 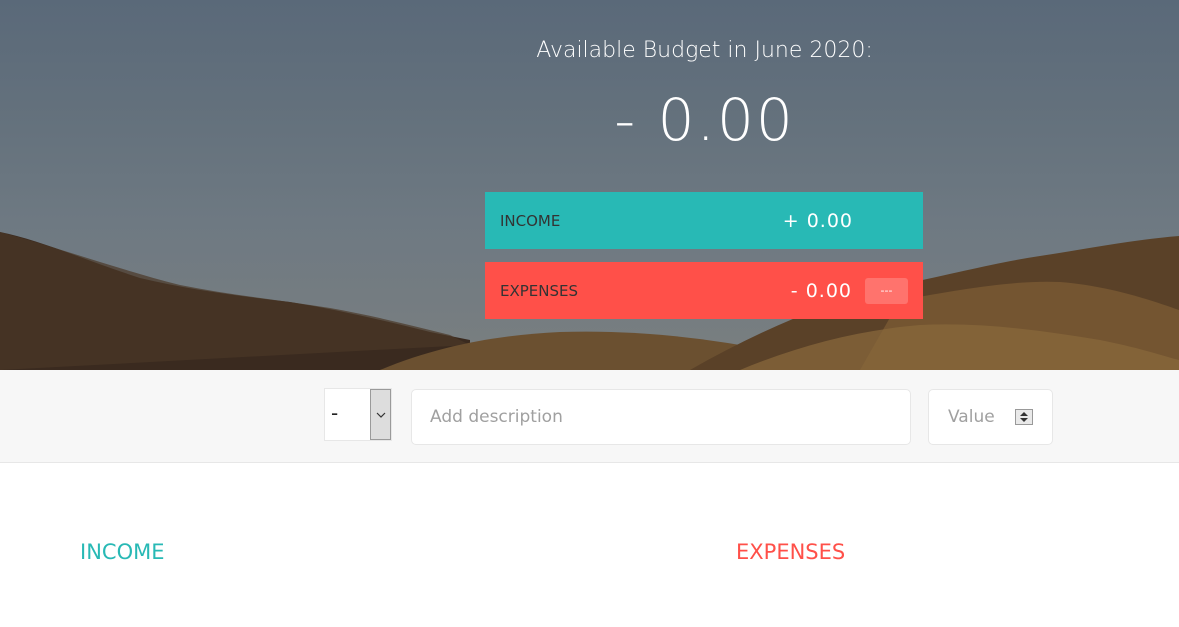 What do you see at coordinates (791, 552) in the screenshot?
I see `expenses-list-title: EXPENSES` at bounding box center [791, 552].